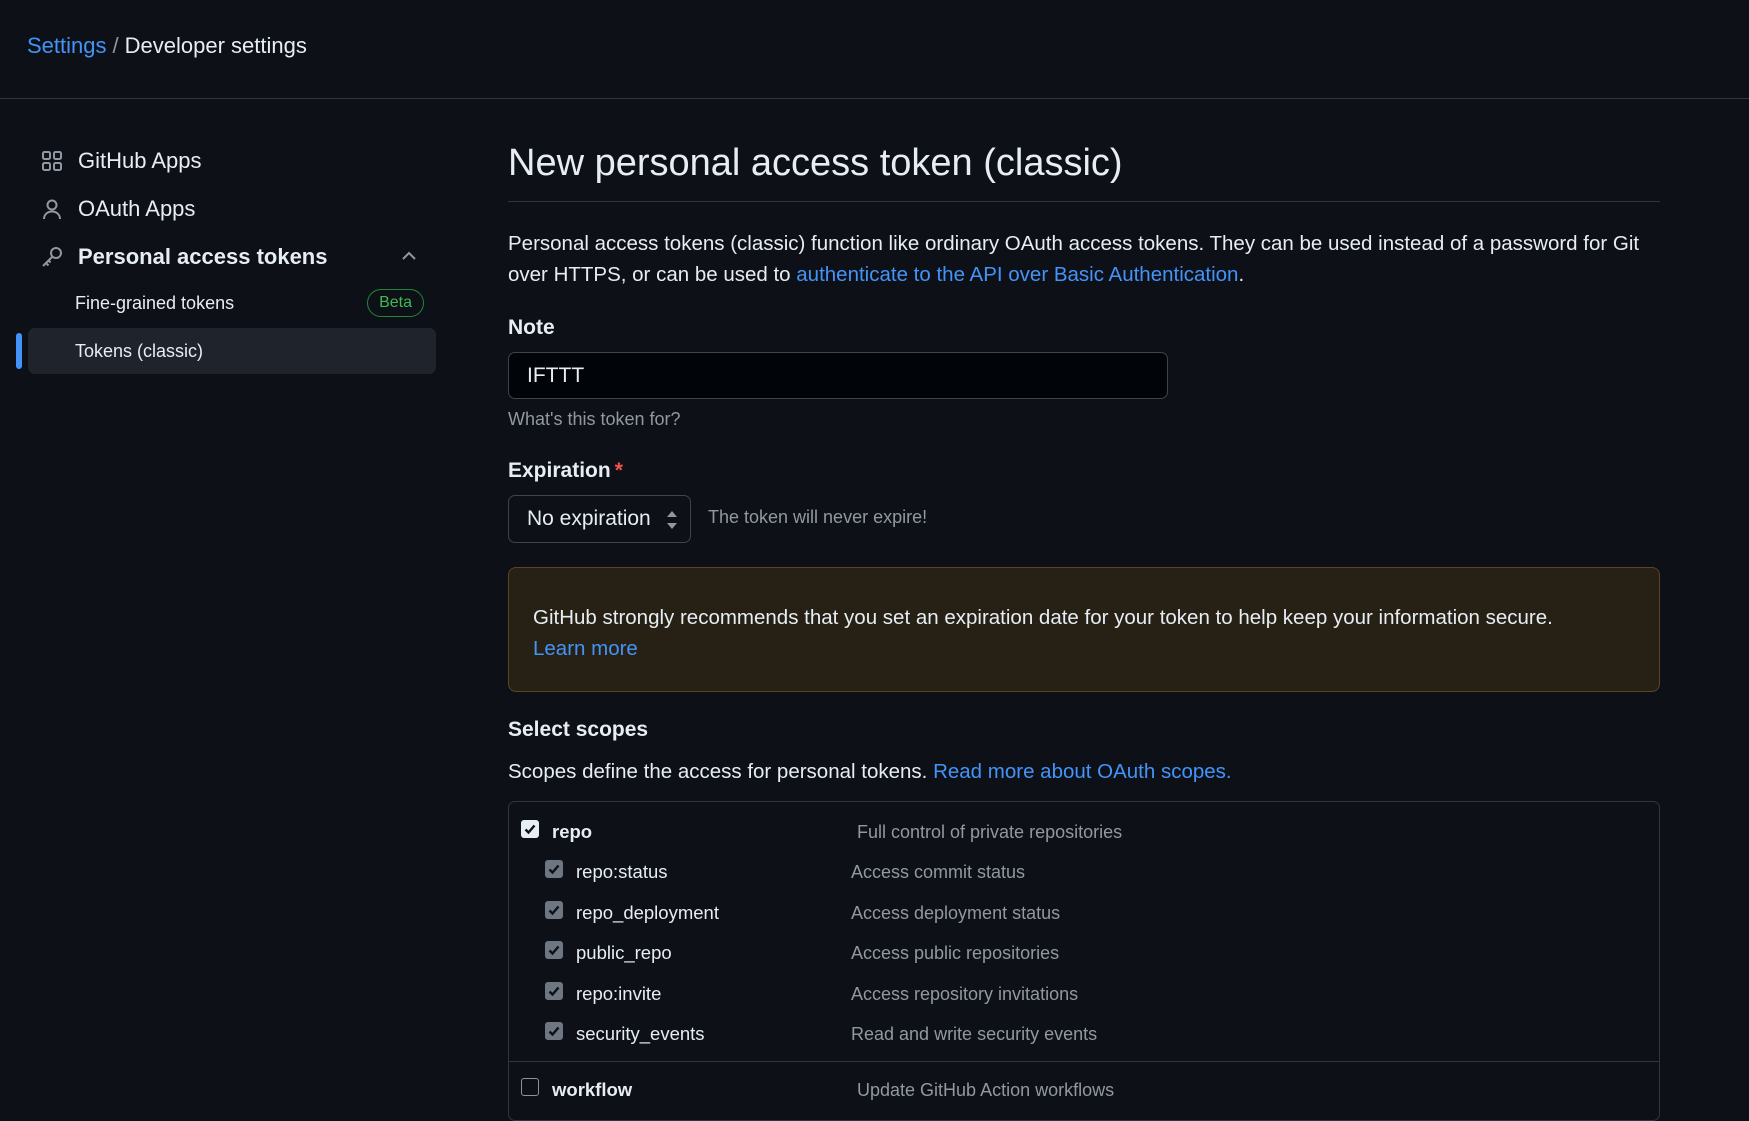  I want to click on scope-checkbox-repo, so click(530, 829).